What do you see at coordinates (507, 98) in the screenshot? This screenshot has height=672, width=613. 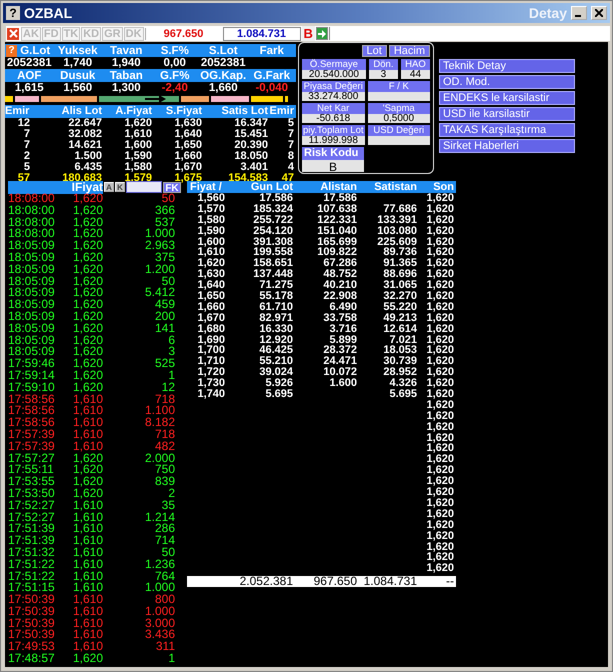 I see `link-button: ENDEKS le karsilastir` at bounding box center [507, 98].